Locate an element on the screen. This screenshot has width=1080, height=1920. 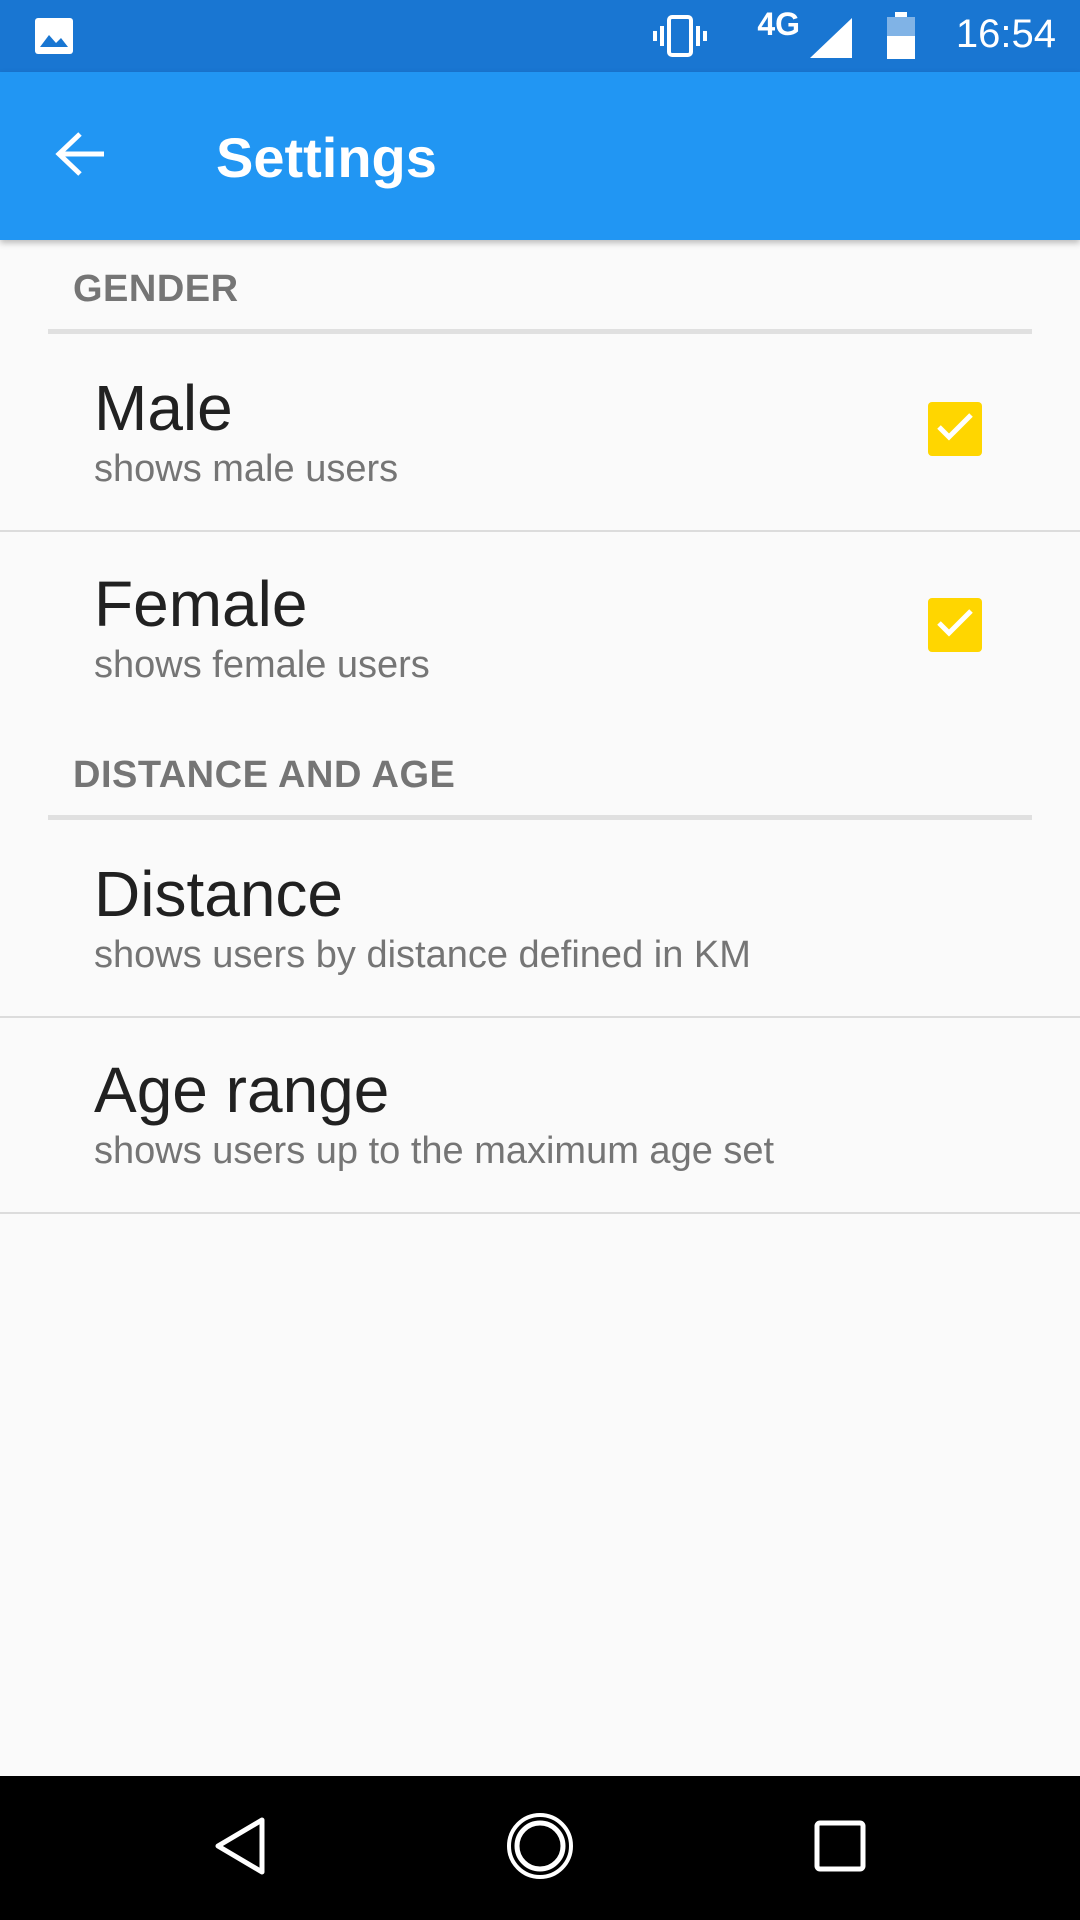
section-header-gender: GENDER is located at coordinates (540, 288).